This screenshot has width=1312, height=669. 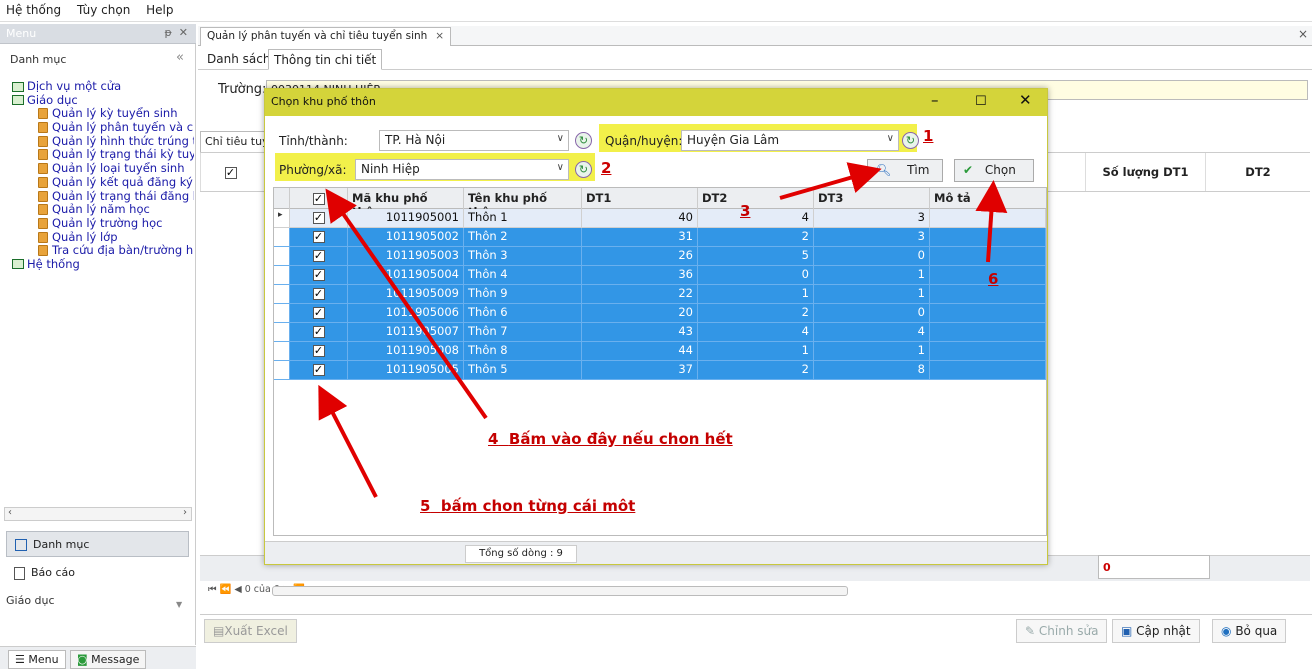 I want to click on annotation-4-number: 4, so click(x=493, y=439).